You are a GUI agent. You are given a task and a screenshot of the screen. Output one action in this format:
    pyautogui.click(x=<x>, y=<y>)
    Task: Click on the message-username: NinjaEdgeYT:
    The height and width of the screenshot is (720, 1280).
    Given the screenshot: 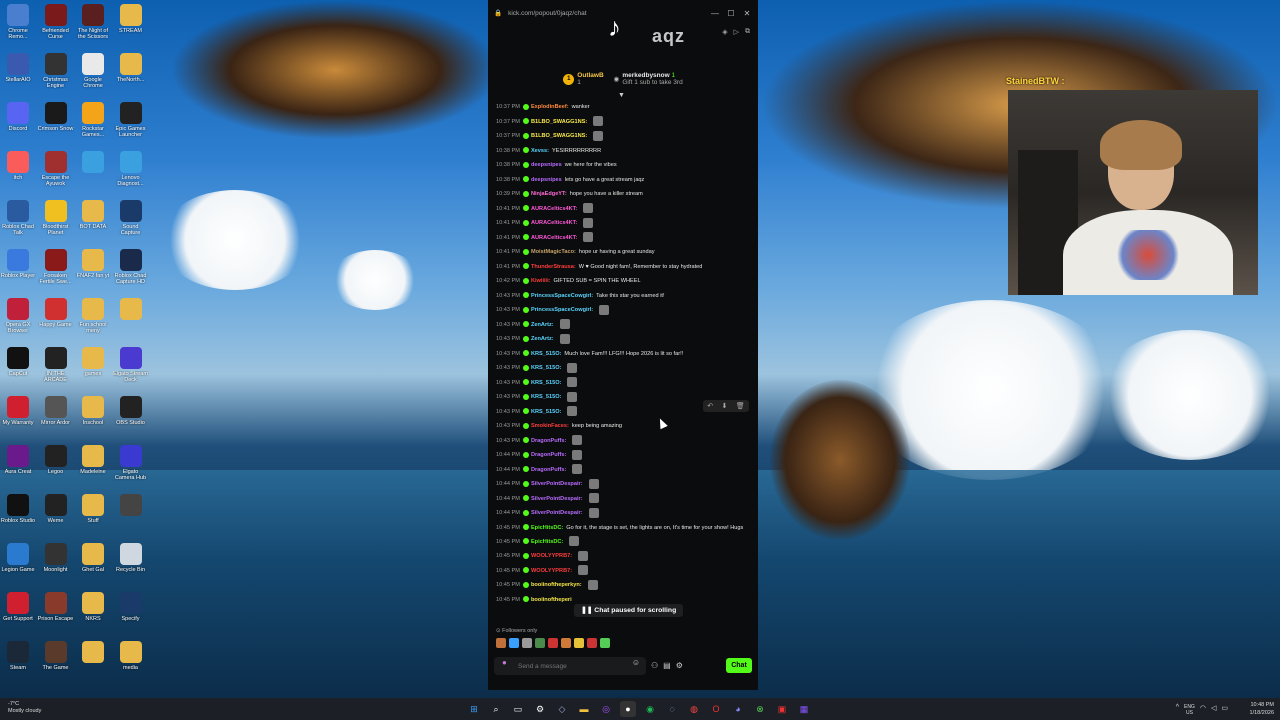 What is the action you would take?
    pyautogui.click(x=549, y=194)
    